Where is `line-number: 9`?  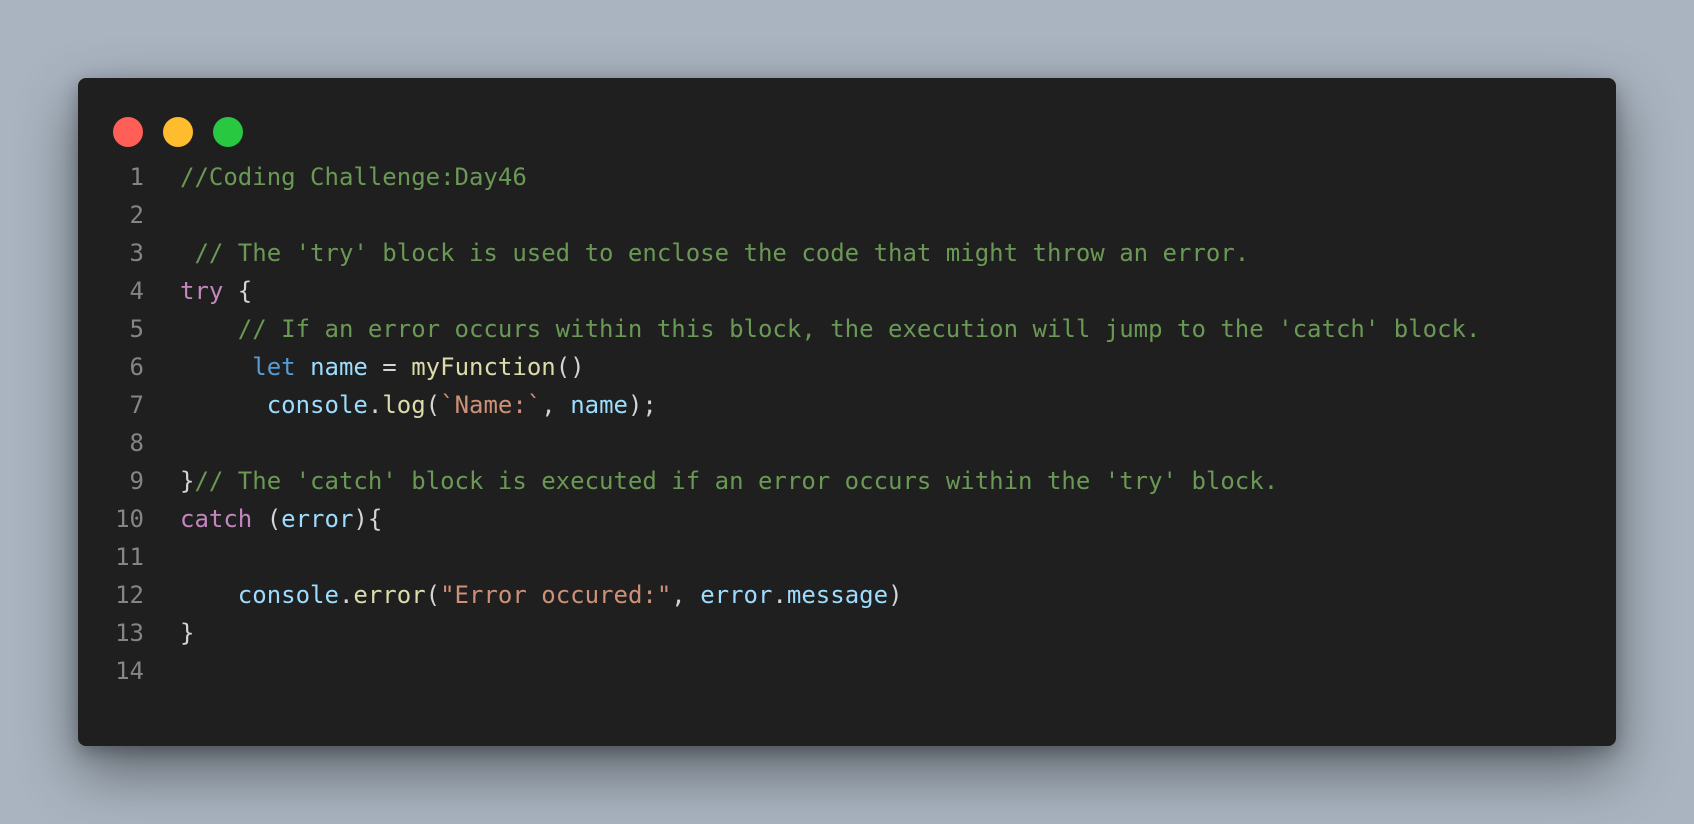 line-number: 9 is located at coordinates (136, 481).